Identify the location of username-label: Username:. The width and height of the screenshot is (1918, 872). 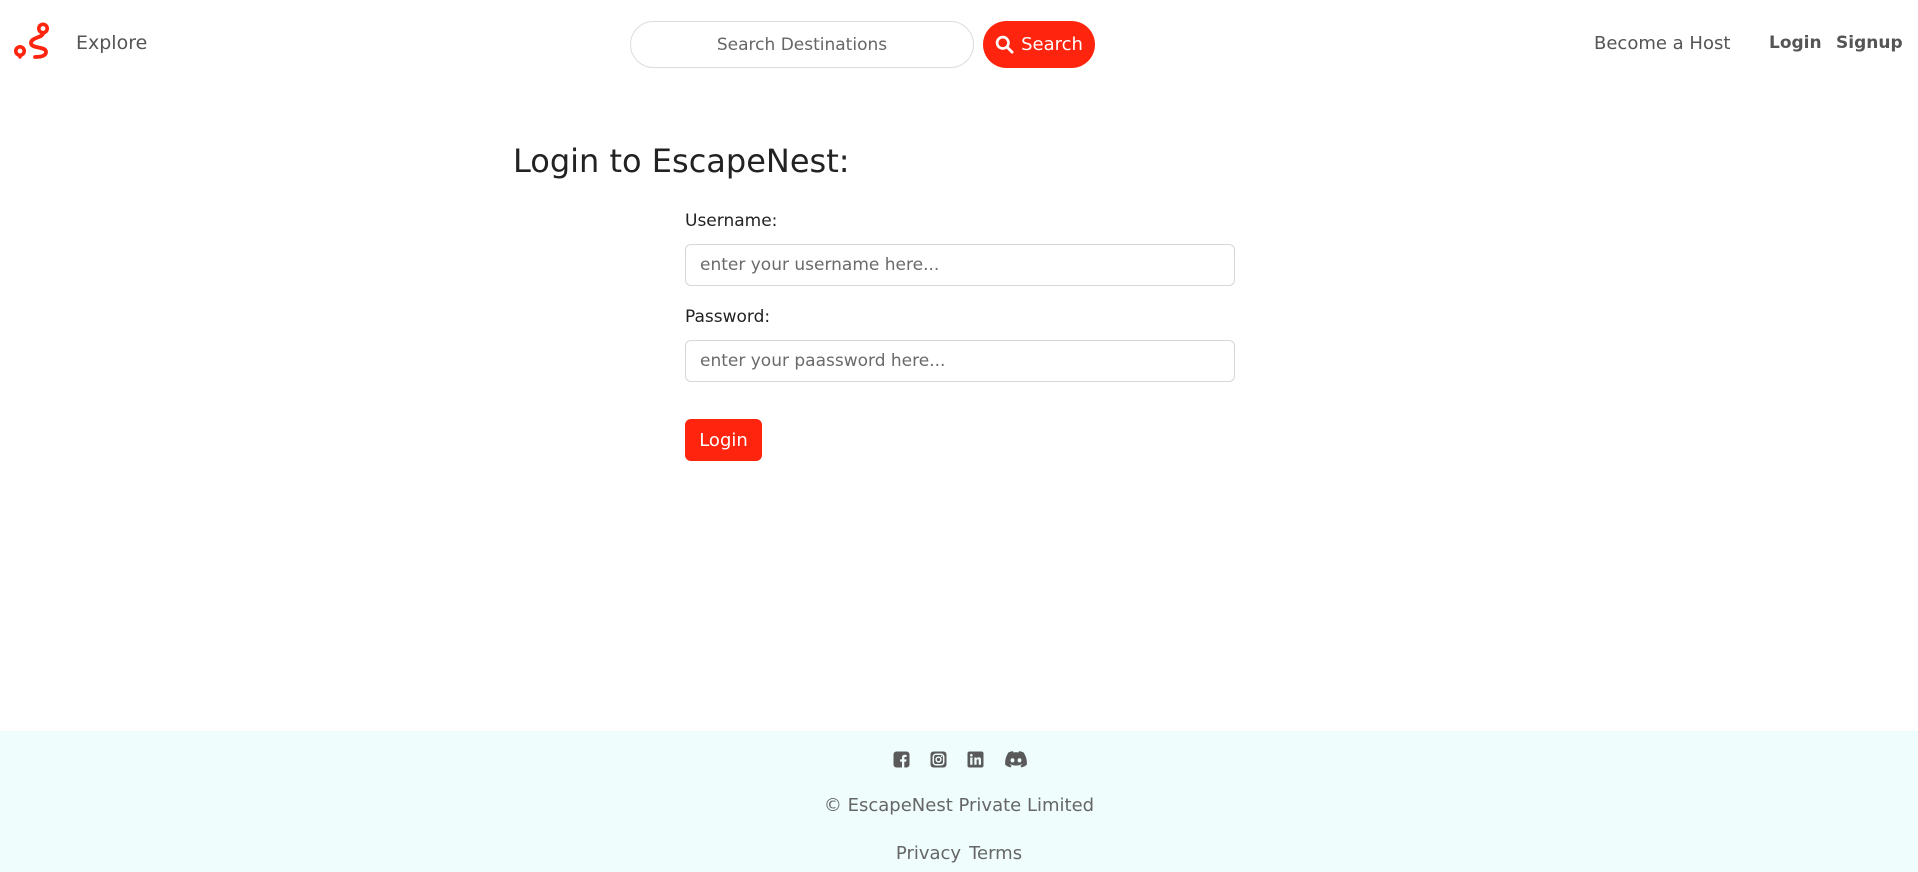
(731, 221).